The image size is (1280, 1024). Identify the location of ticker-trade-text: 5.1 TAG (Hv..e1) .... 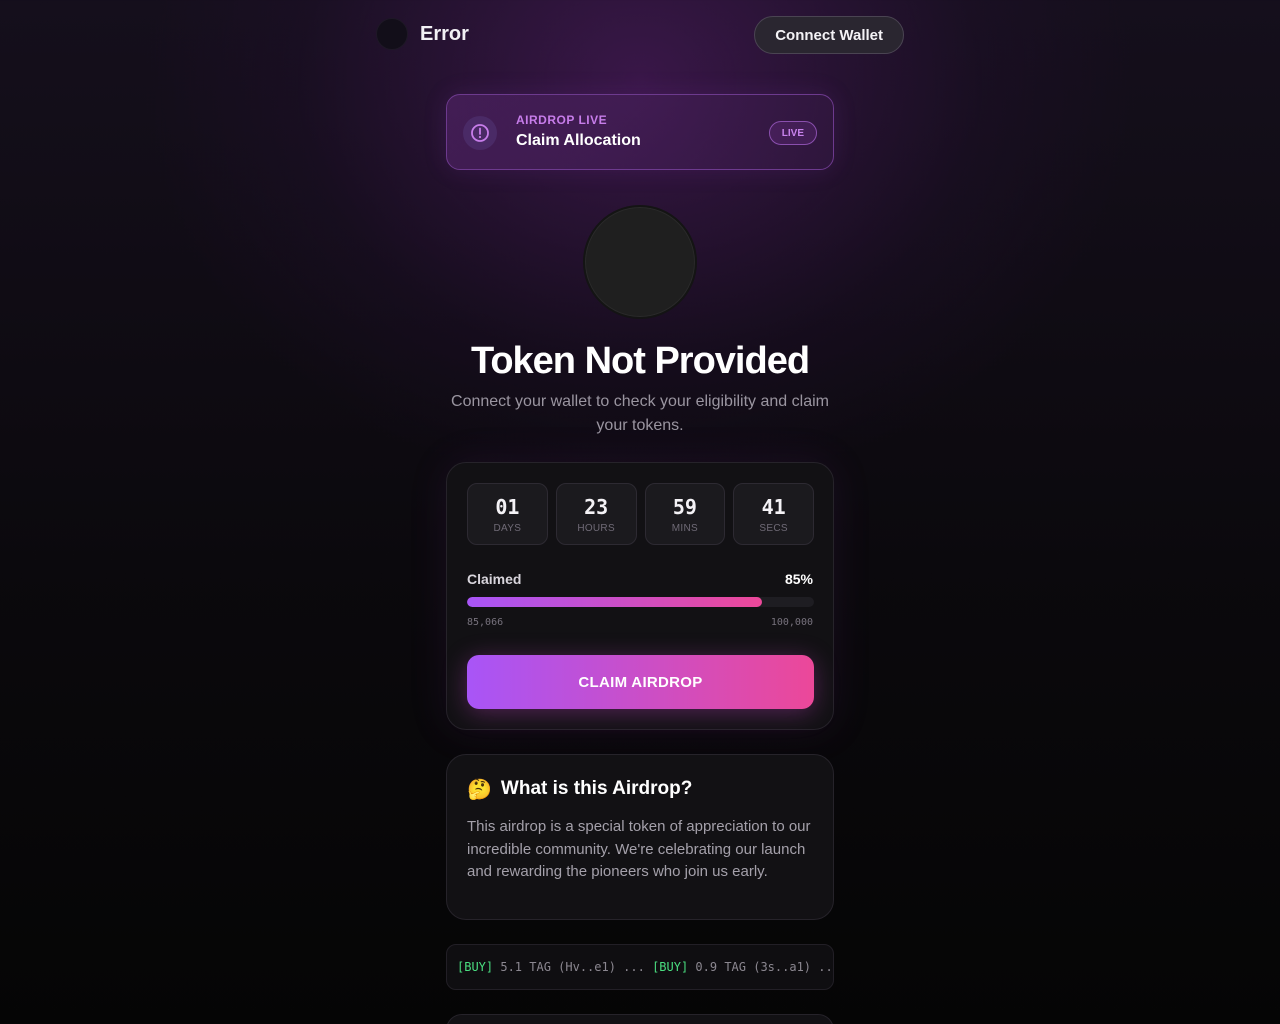
(573, 967).